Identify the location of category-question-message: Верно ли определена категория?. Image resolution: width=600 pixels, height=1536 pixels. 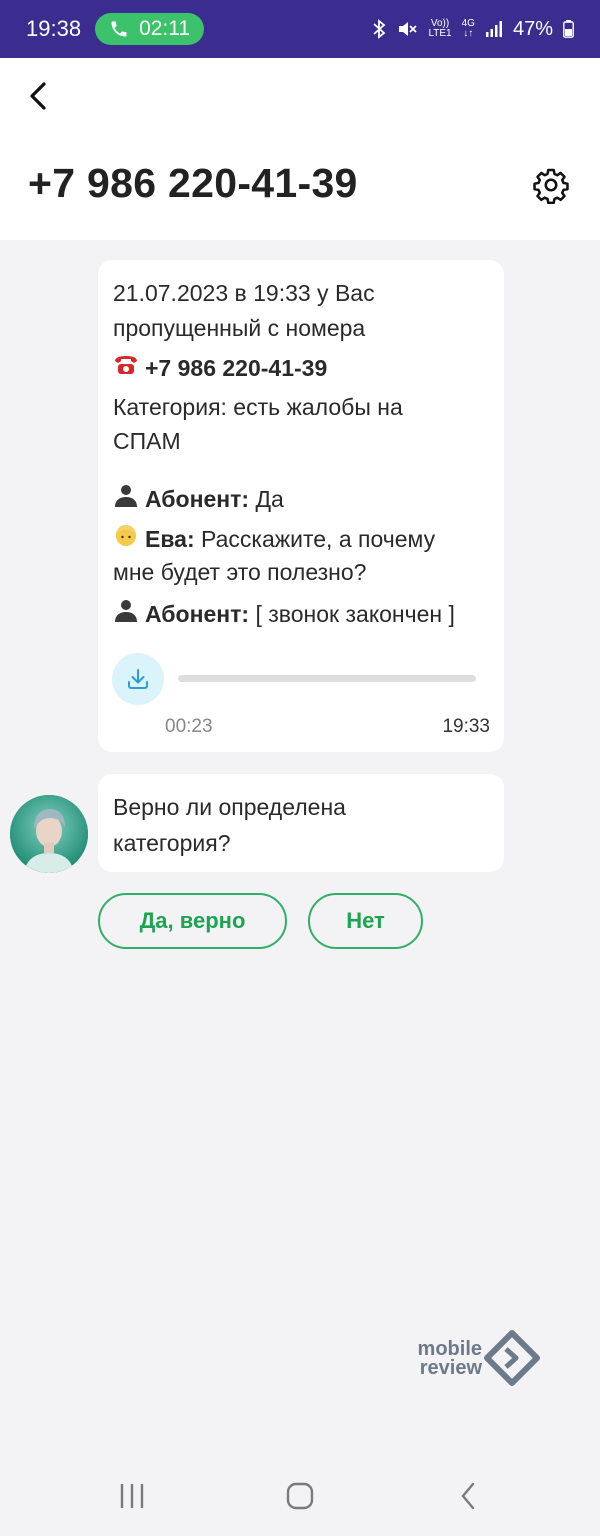
(301, 823).